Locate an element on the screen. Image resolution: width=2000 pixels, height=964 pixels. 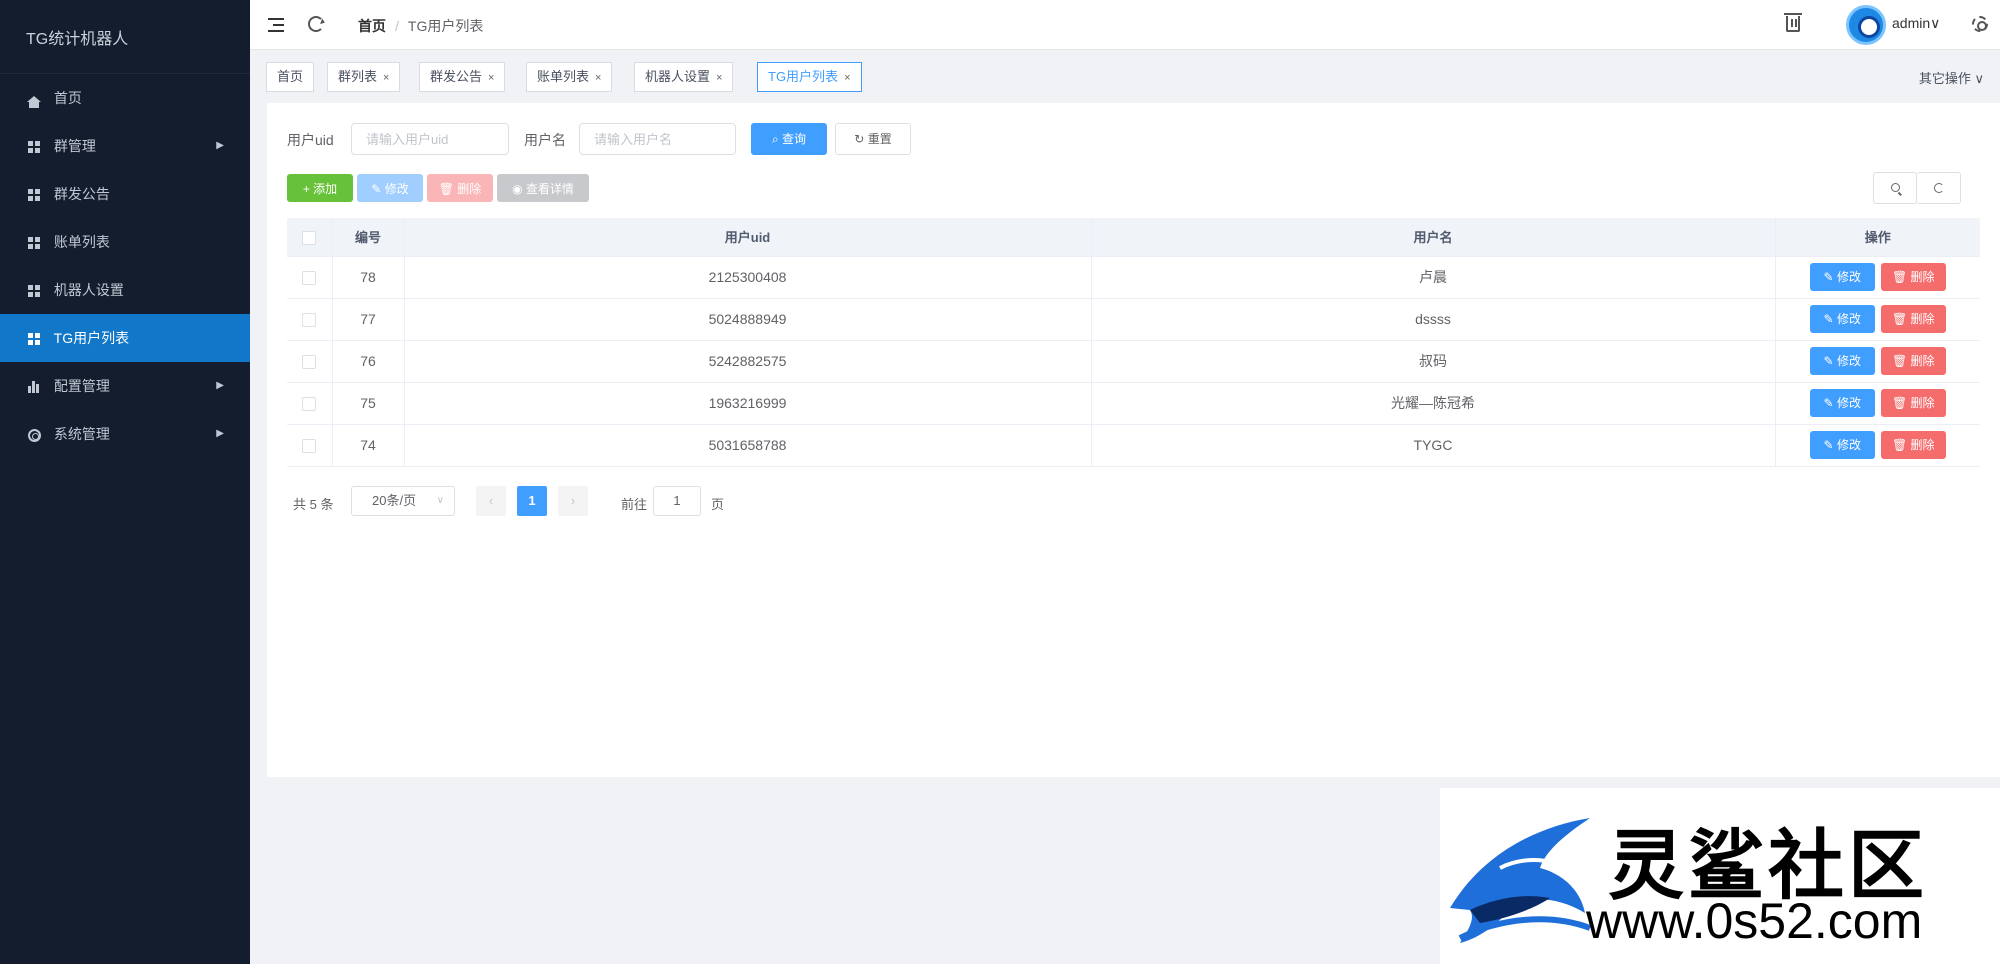
prev-page-button: ‹ is located at coordinates (491, 501).